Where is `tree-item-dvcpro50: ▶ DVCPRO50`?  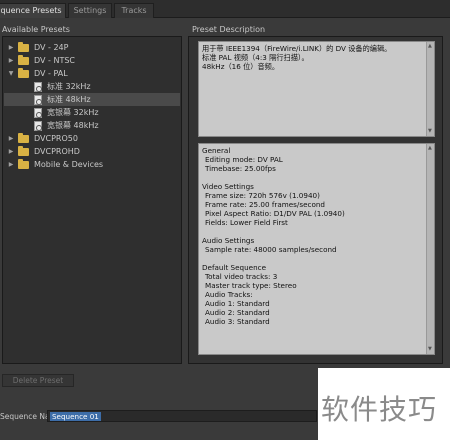
tree-item-dvcpro50: ▶ DVCPRO50 is located at coordinates (92, 138).